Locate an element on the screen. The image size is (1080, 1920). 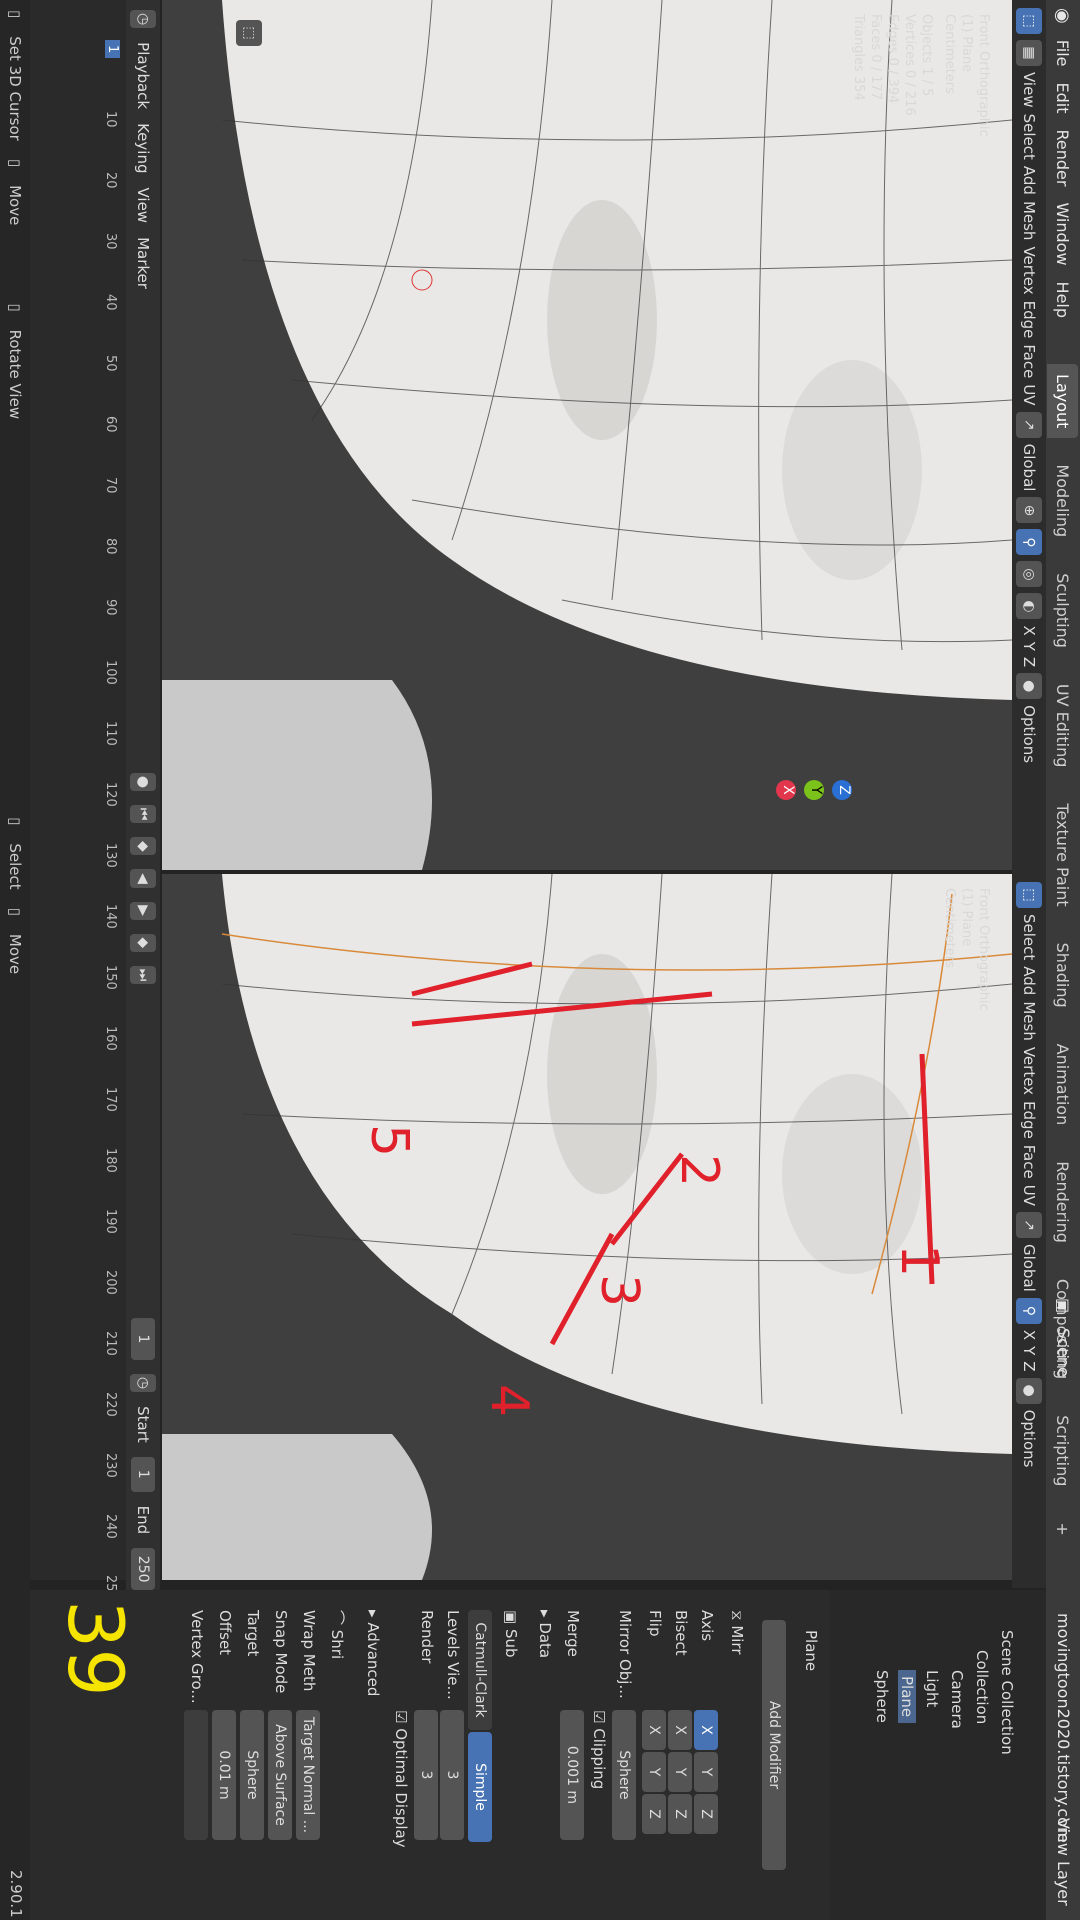
select-box-icon: ⬚ is located at coordinates (249, 33).